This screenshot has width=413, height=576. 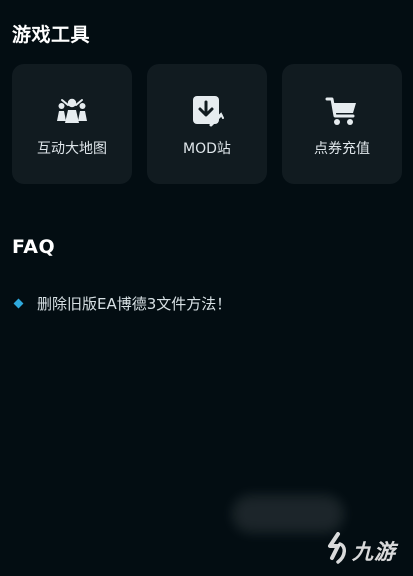 I want to click on diamond-bullet-icon, so click(x=18, y=303).